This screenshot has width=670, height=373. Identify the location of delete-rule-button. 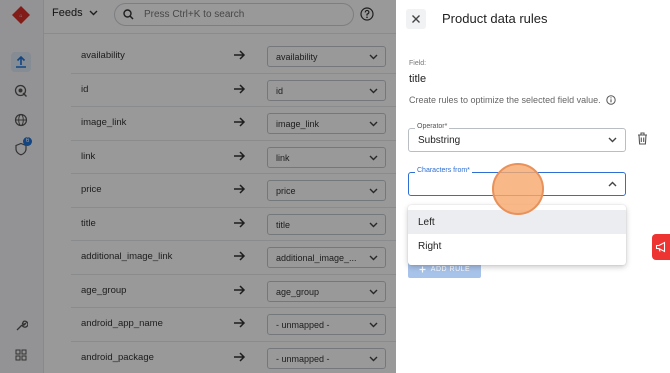
(642, 140).